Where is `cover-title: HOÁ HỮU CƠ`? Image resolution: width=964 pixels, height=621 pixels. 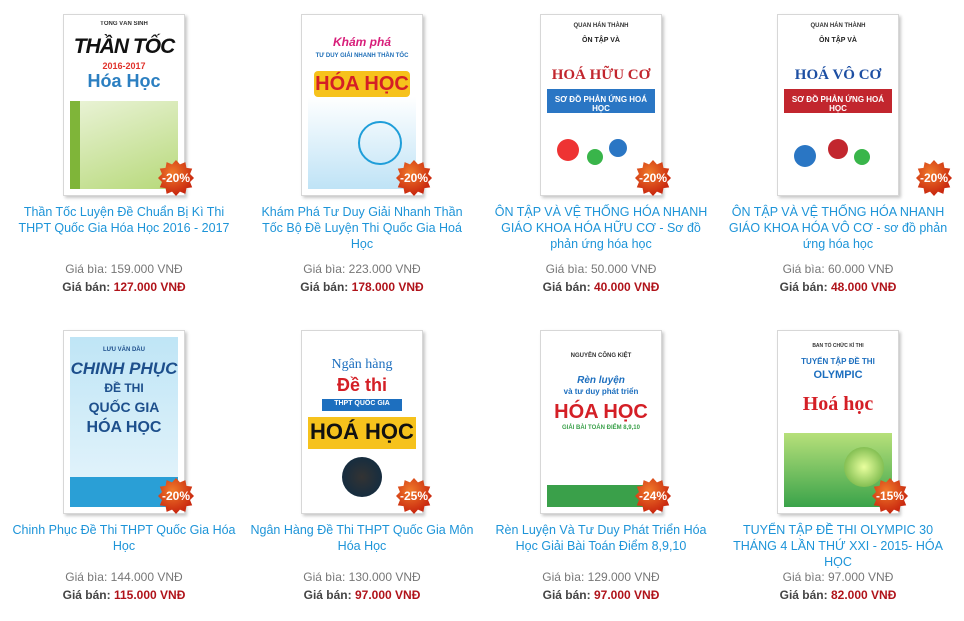 cover-title: HOÁ HỮU CƠ is located at coordinates (601, 75).